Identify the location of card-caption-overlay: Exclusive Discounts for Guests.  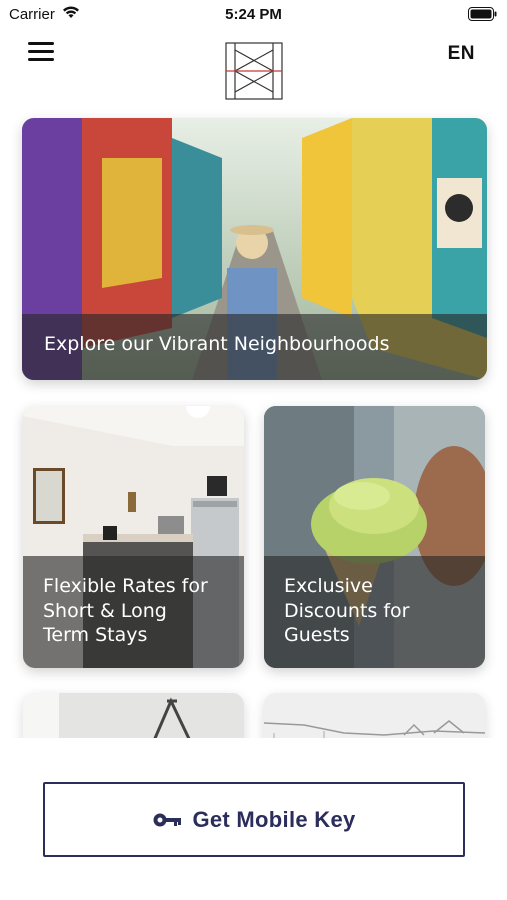
(374, 612).